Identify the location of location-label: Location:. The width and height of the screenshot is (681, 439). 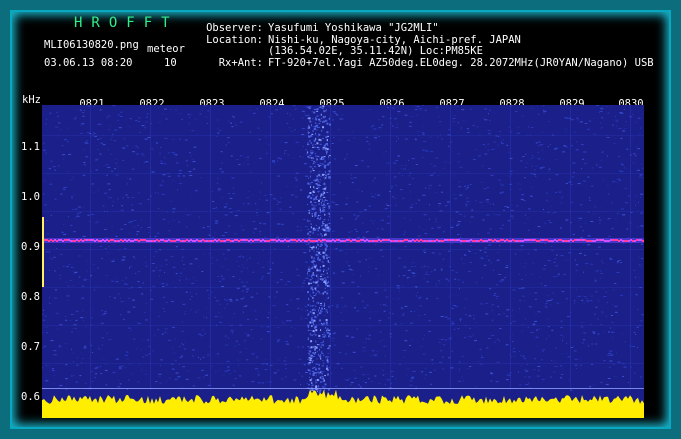
(234, 39).